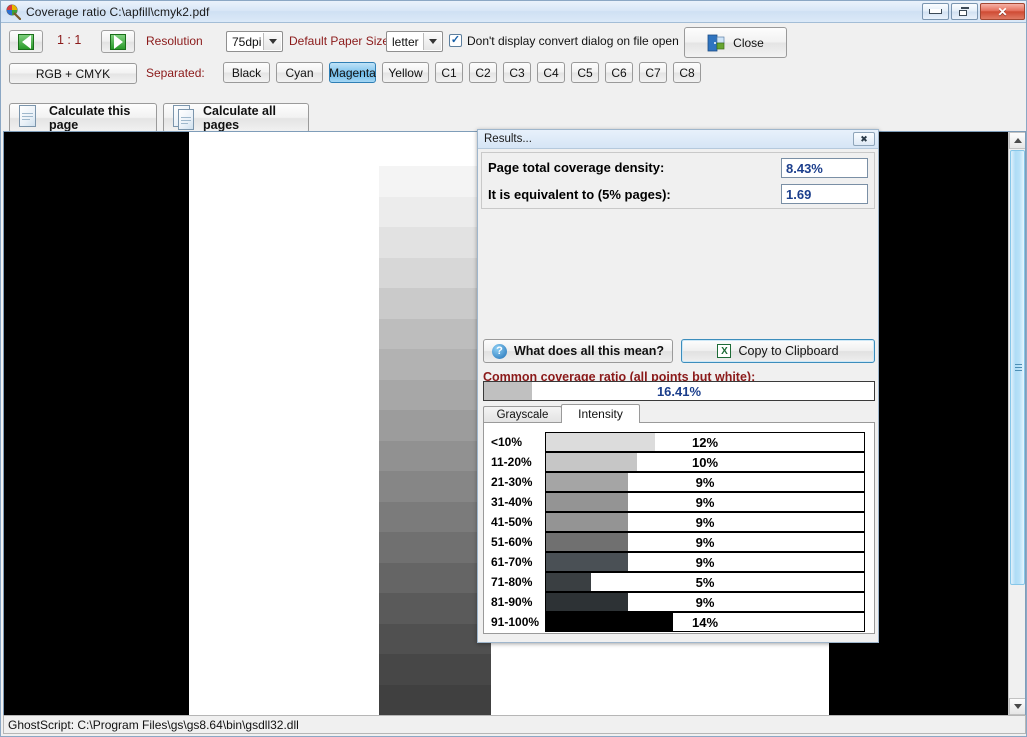 The height and width of the screenshot is (737, 1027). I want to click on excel-icon: X, so click(724, 351).